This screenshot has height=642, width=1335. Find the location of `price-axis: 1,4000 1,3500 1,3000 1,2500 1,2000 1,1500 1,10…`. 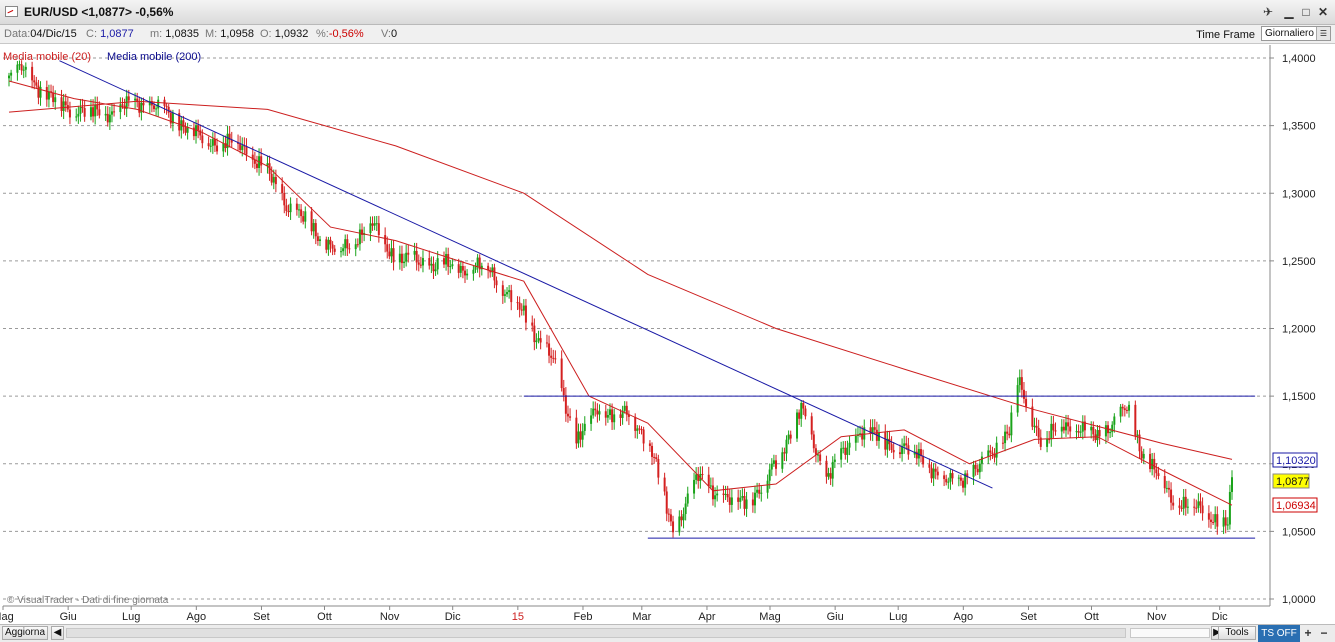

price-axis: 1,4000 1,3500 1,3000 1,2500 1,2000 1,1500 1,10… is located at coordinates (1294, 329).